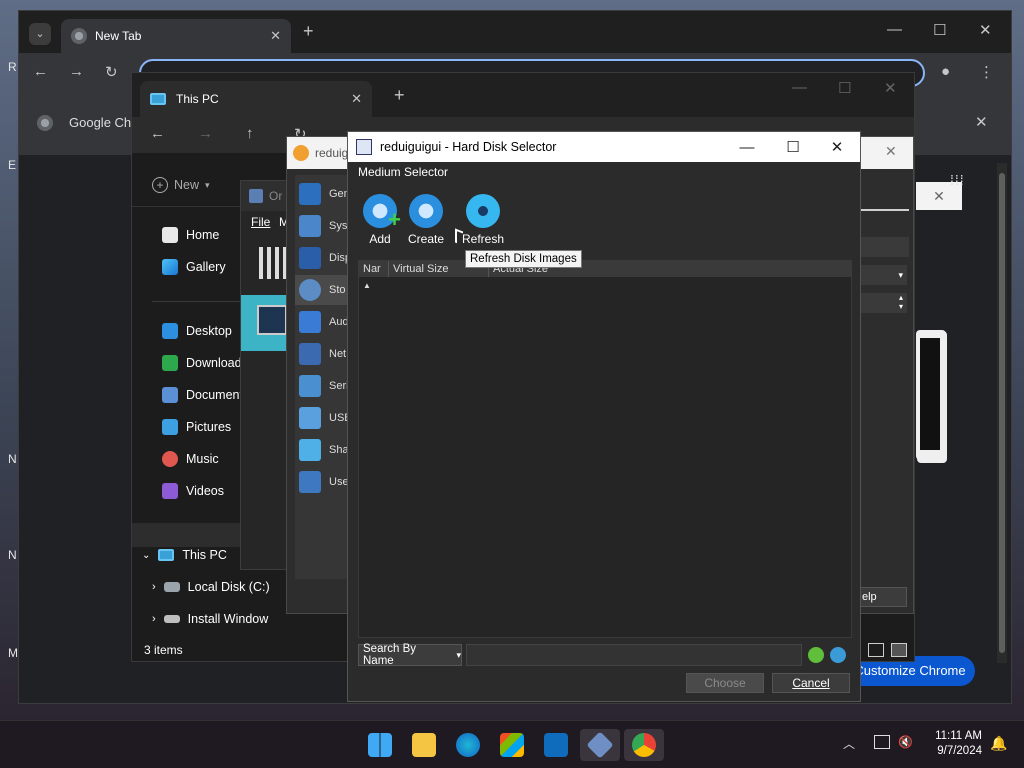  I want to click on search-next-icon, so click(838, 655).